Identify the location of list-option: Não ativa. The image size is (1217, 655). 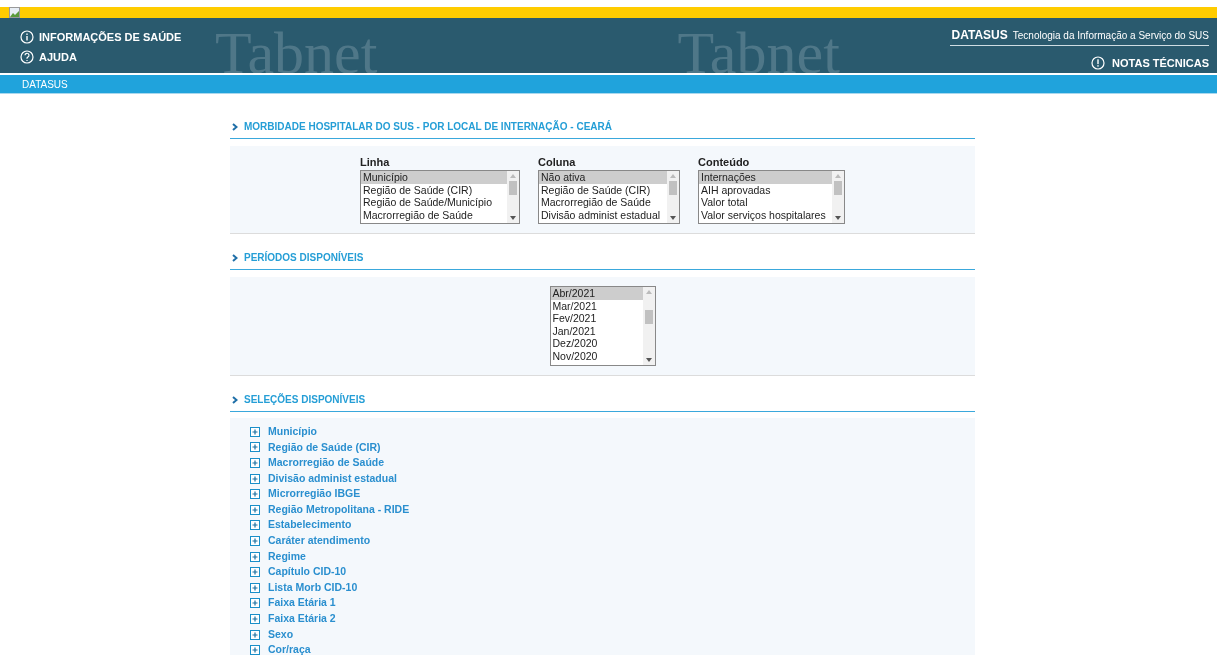
(603, 177).